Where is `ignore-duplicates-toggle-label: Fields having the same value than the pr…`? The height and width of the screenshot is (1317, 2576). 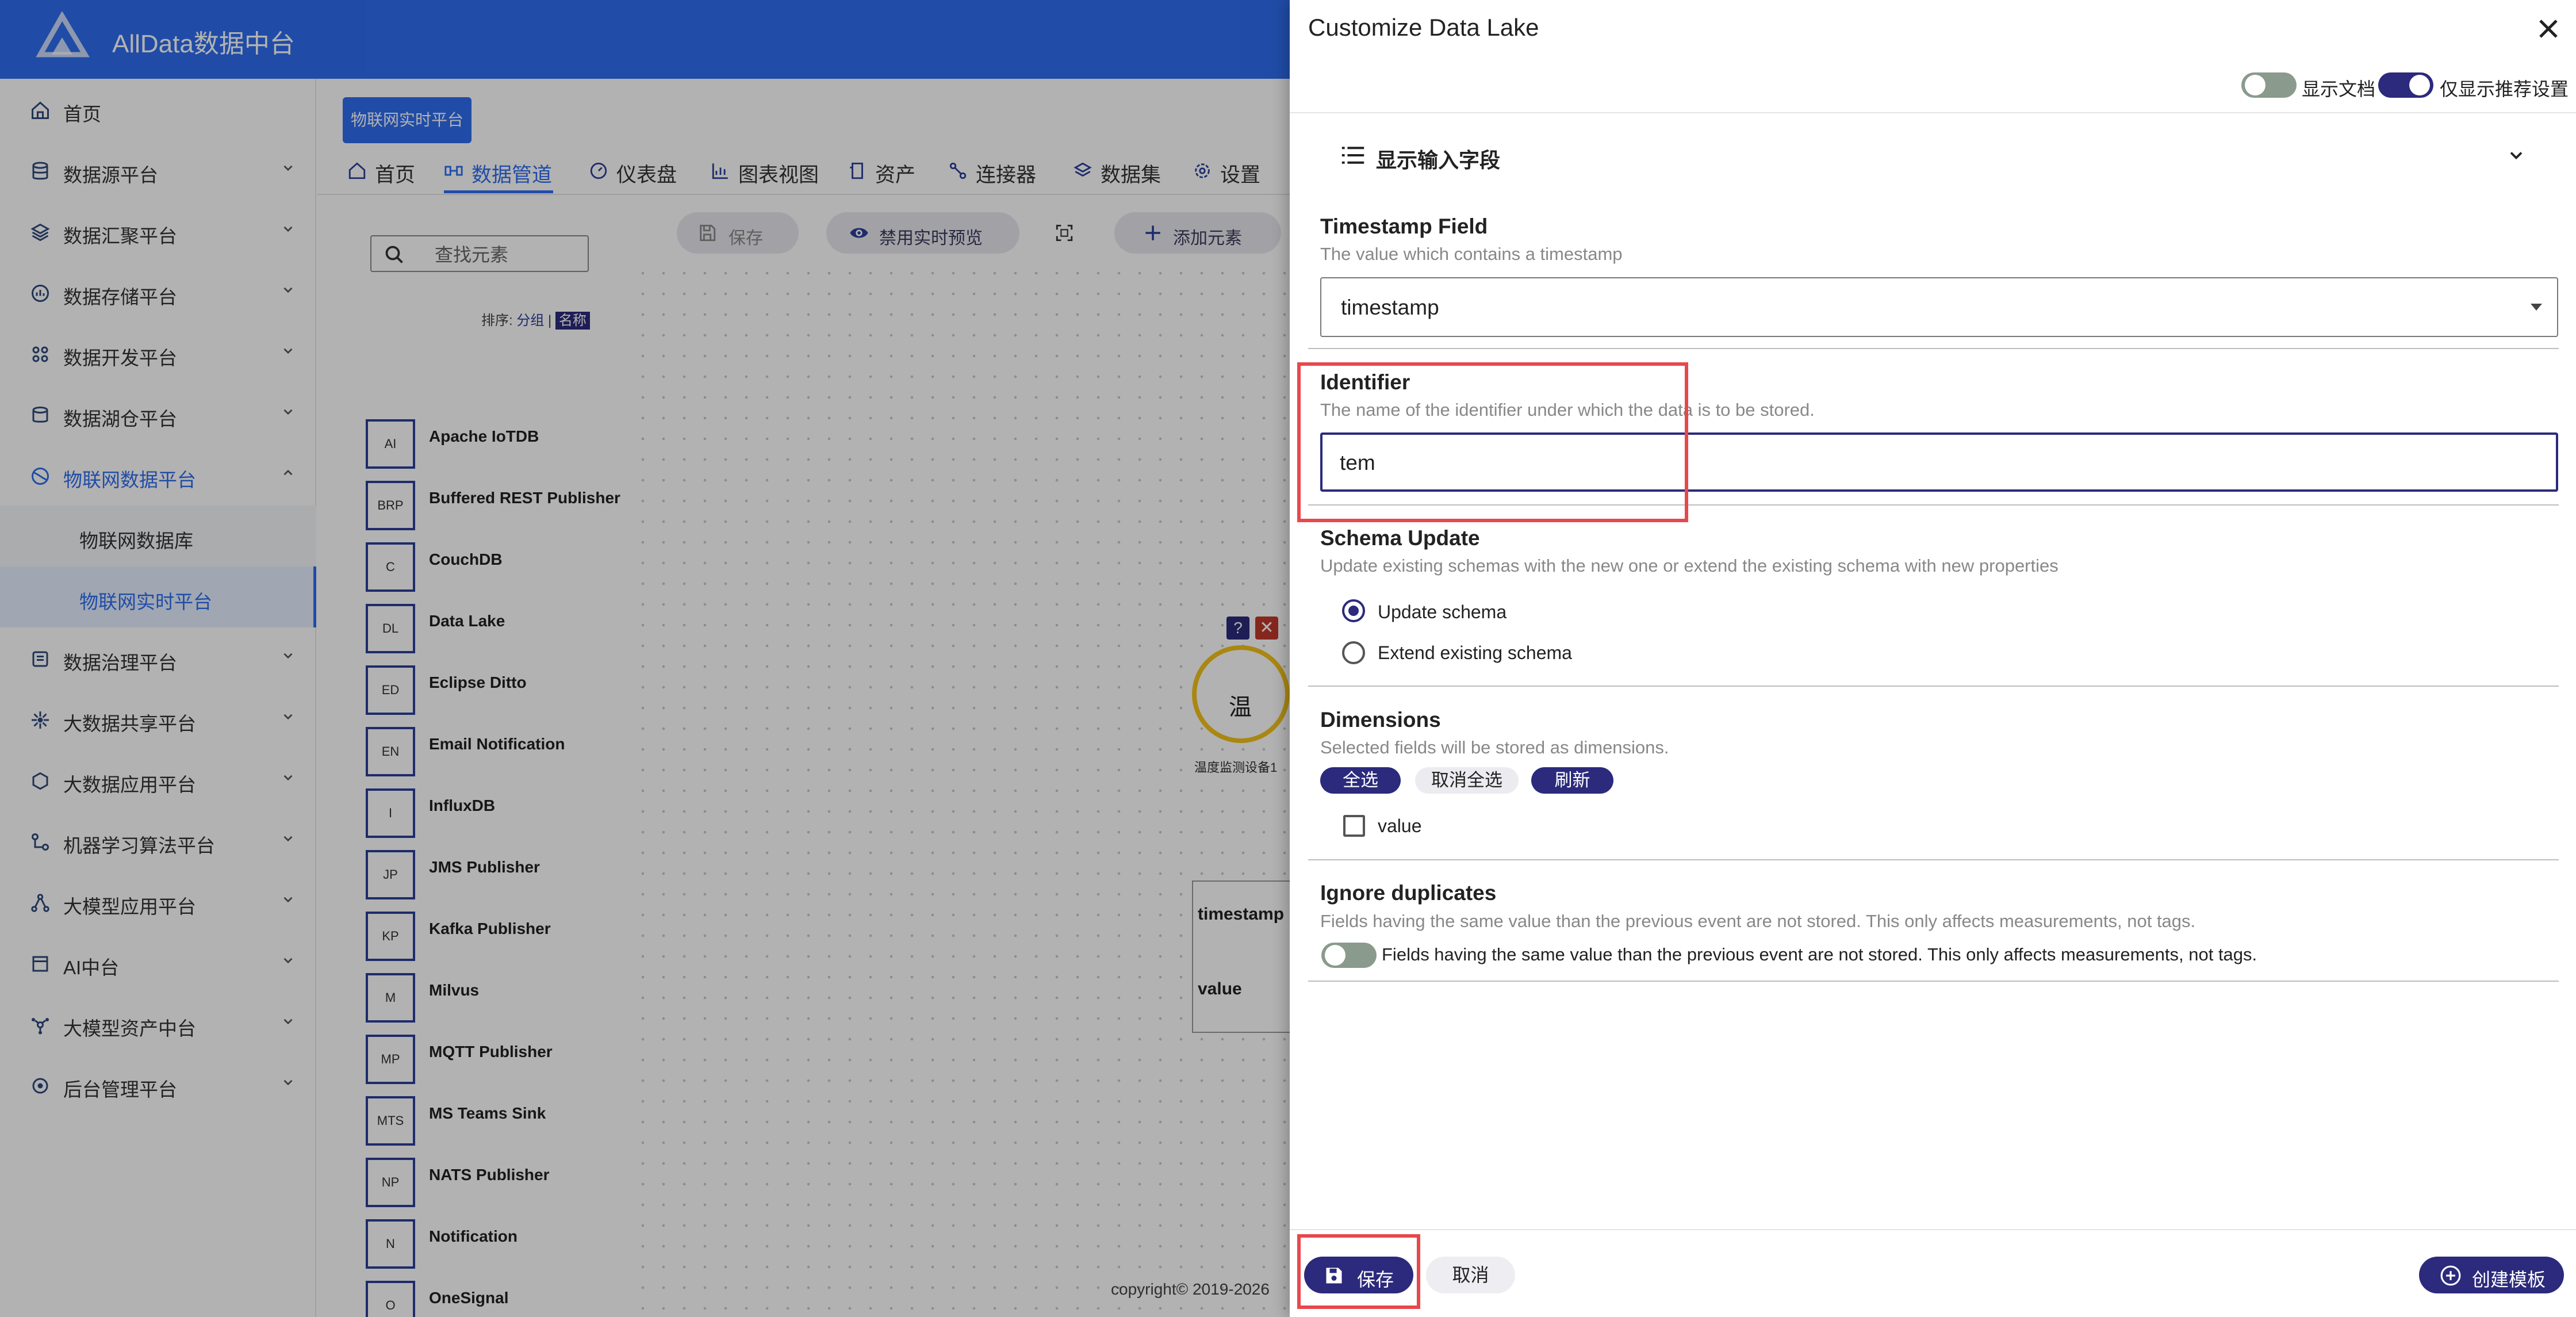
ignore-duplicates-toggle-label: Fields having the same value than the pr… is located at coordinates (1819, 954).